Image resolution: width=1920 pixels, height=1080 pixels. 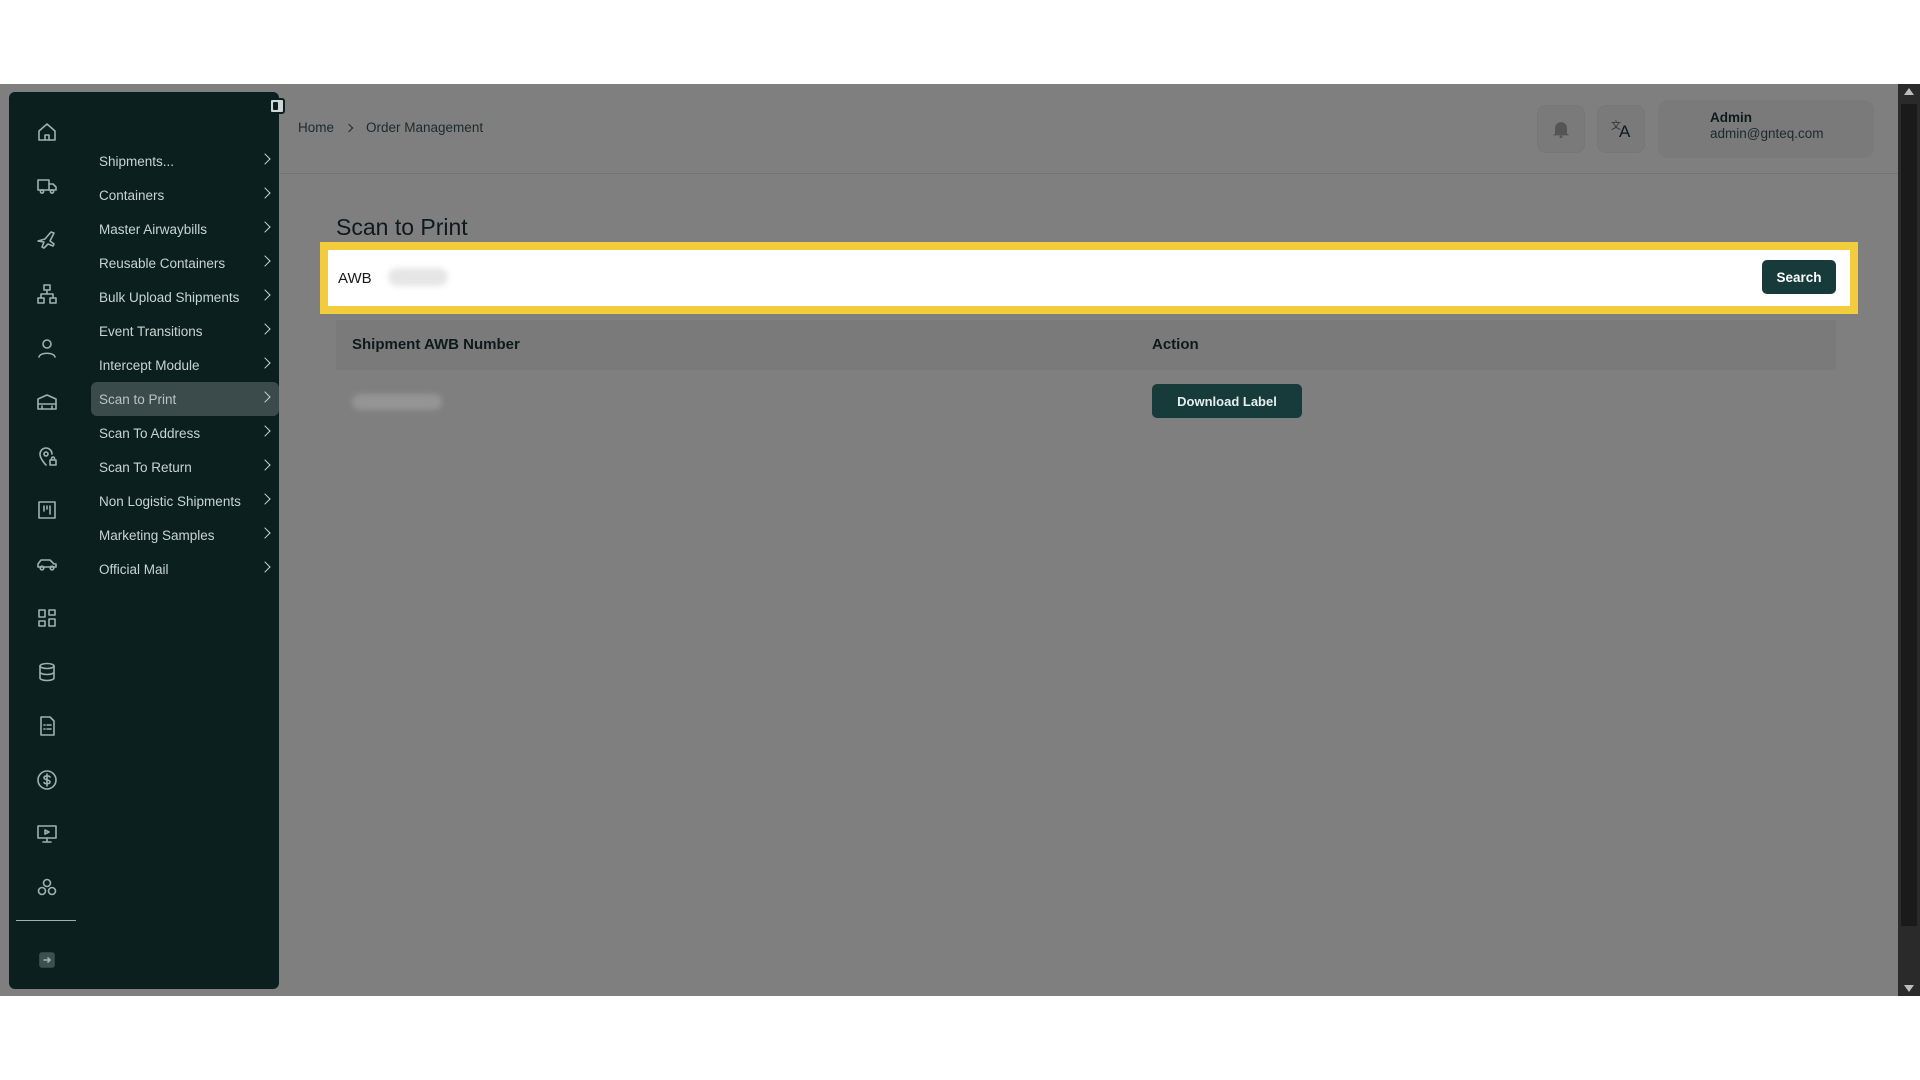 What do you see at coordinates (1909, 988) in the screenshot?
I see `scroll-down-arrow` at bounding box center [1909, 988].